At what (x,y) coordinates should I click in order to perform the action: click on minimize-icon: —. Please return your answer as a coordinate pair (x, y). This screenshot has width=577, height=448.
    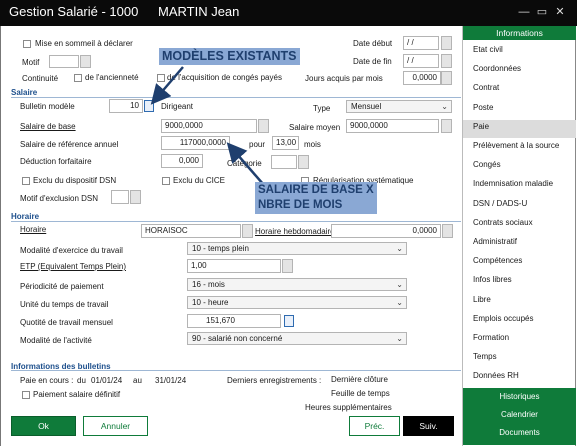
    Looking at the image, I should click on (524, 12).